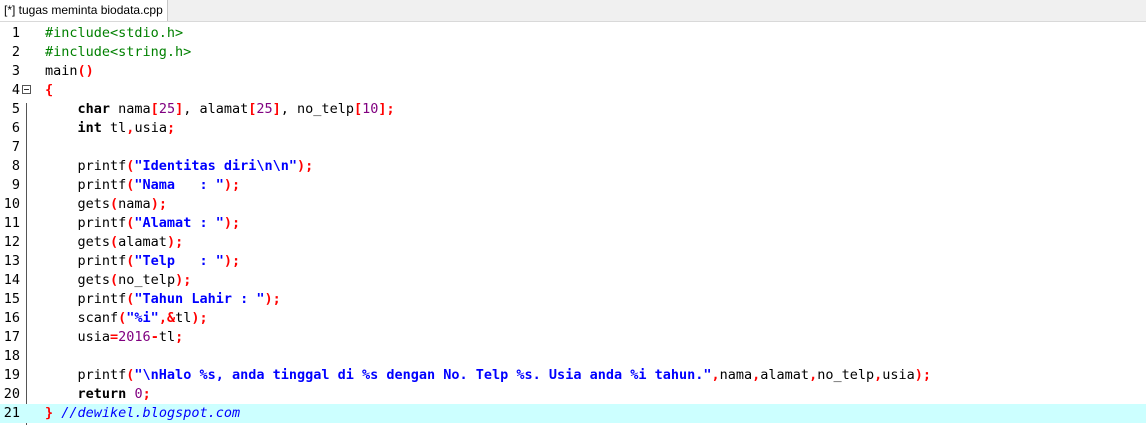 Image resolution: width=1146 pixels, height=425 pixels. I want to click on code-text: char nama[25], alamat[25], no_telp[10];, so click(220, 109).